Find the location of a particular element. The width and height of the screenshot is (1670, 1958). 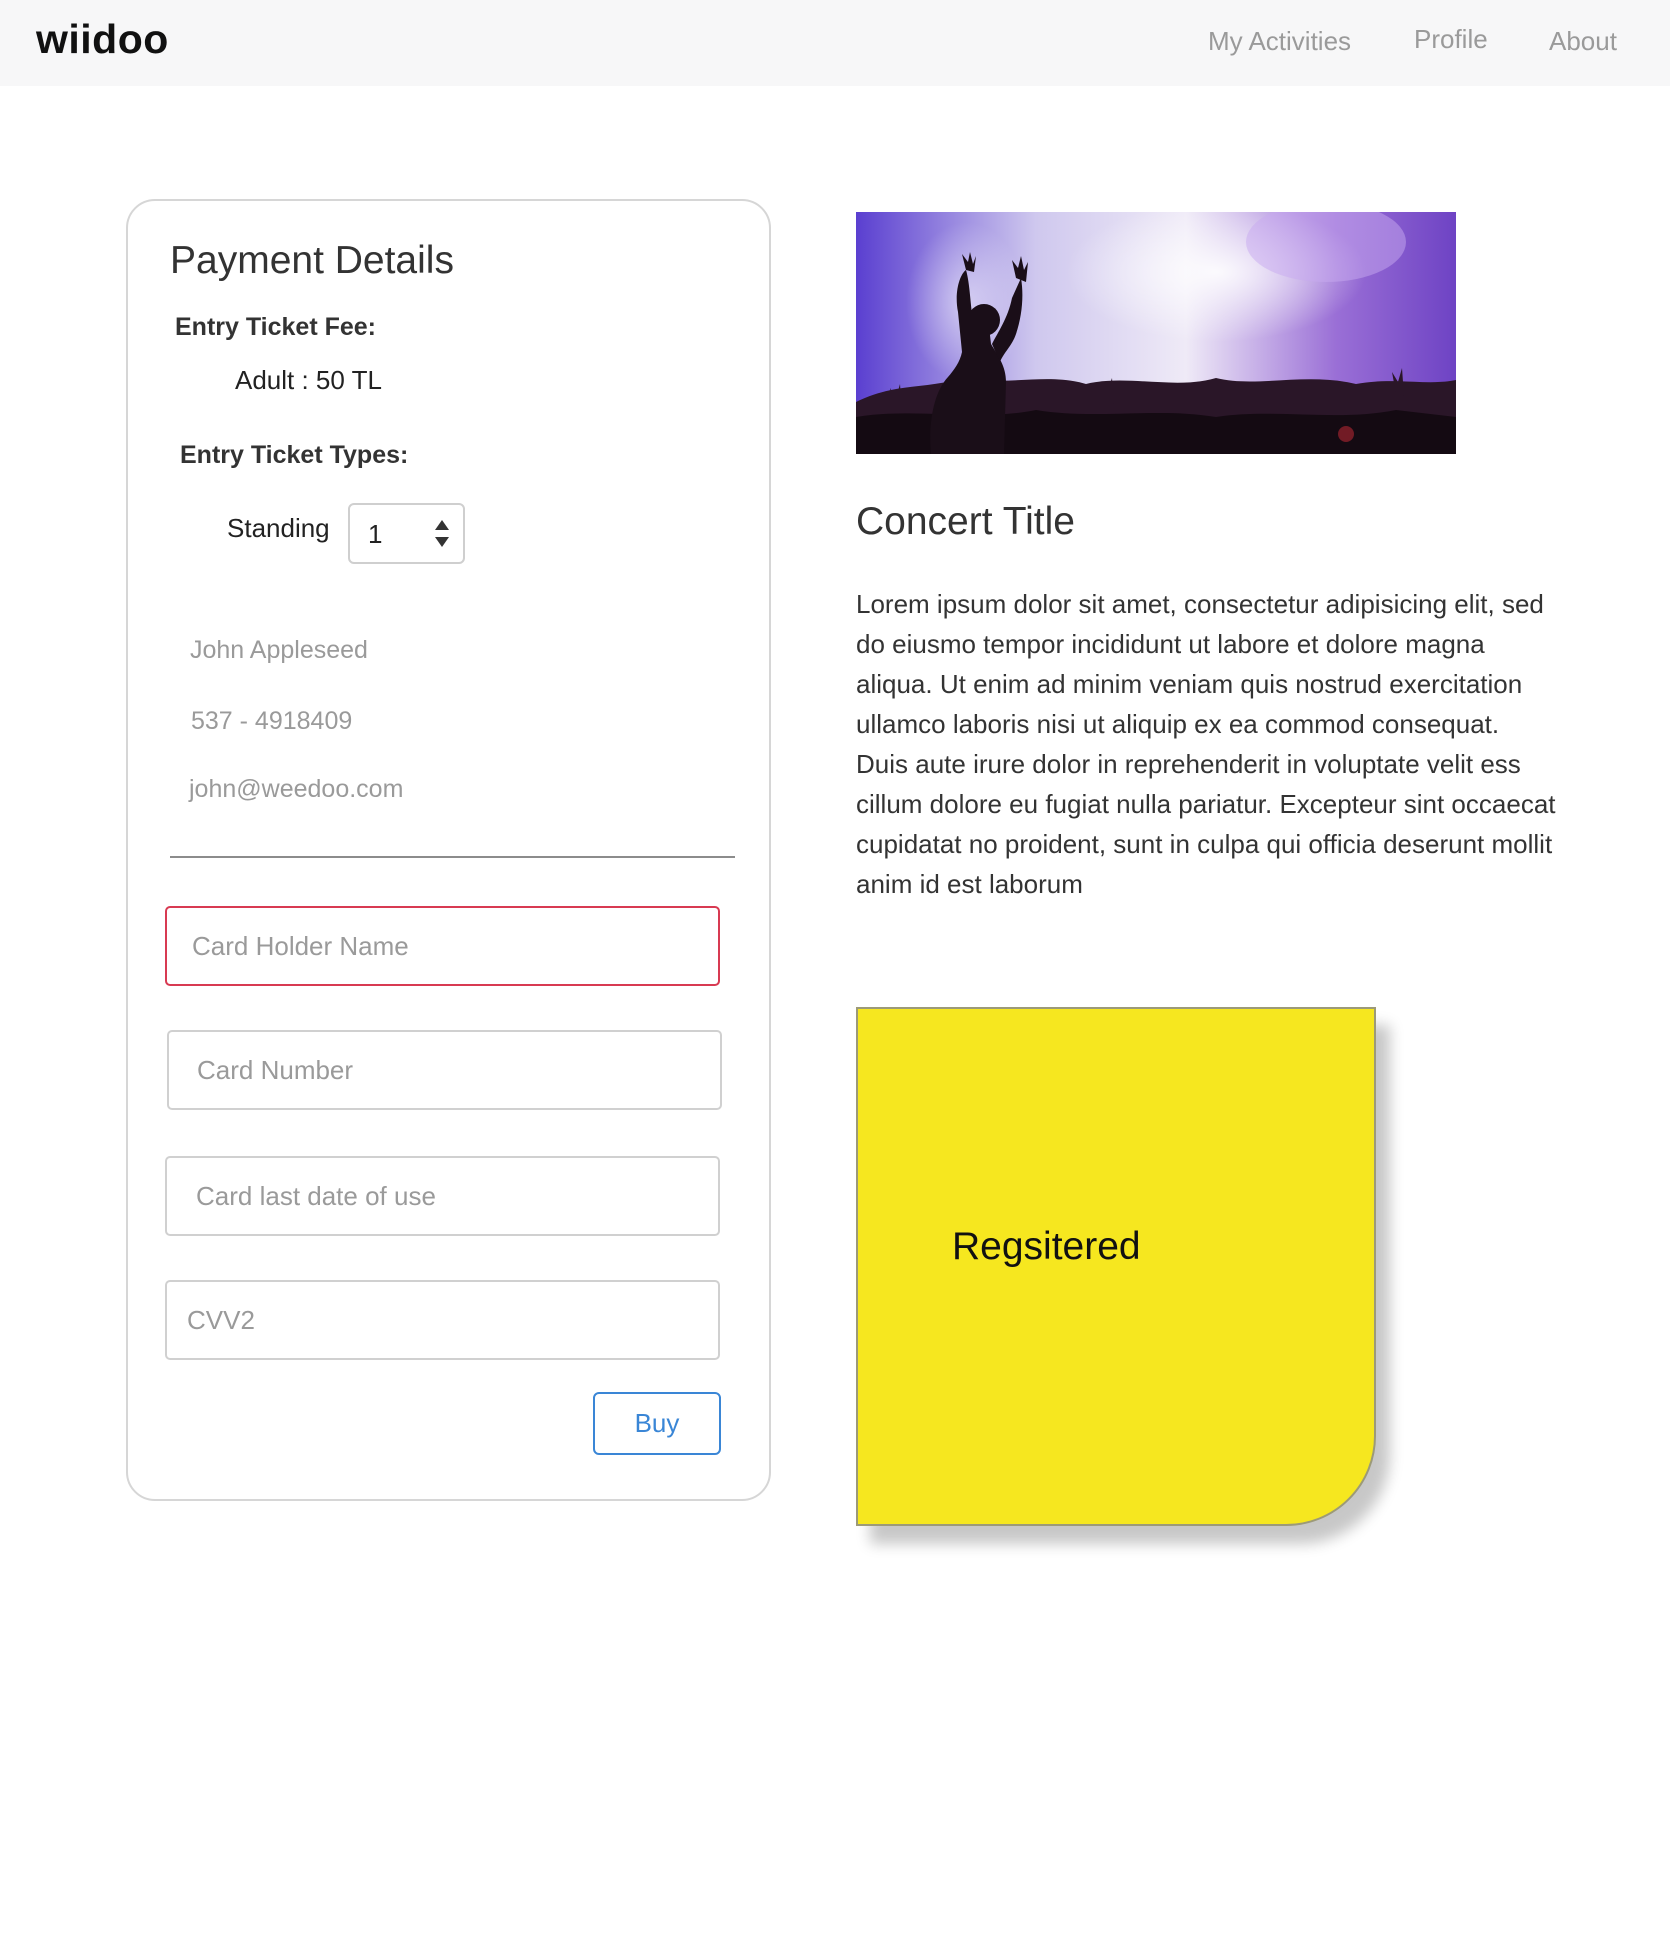

quantity-stepper: 1 is located at coordinates (406, 533).